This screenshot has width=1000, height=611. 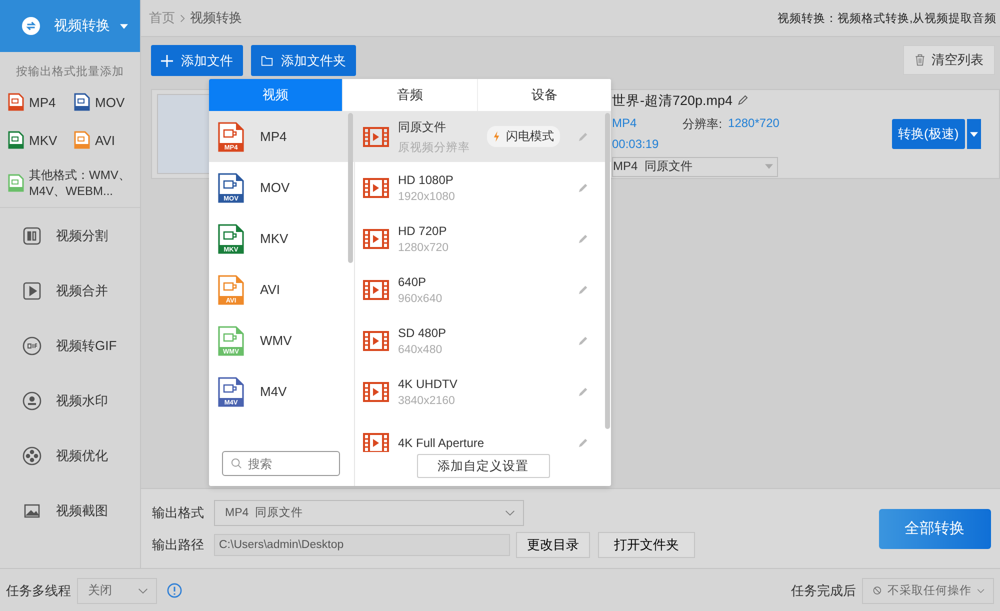 What do you see at coordinates (672, 101) in the screenshot?
I see `file-name: 世界-超清720p.mp4` at bounding box center [672, 101].